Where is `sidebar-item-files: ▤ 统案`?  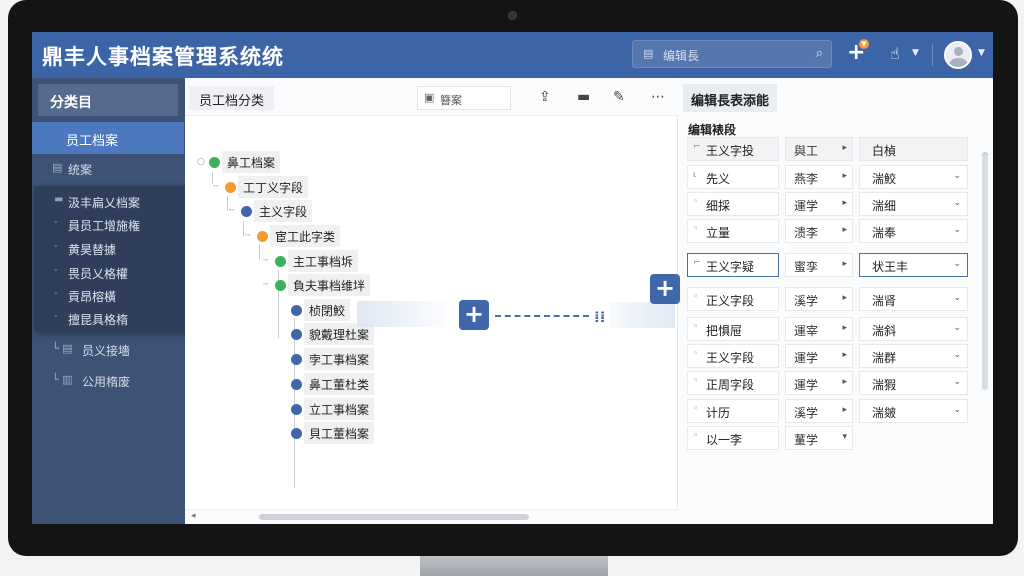 sidebar-item-files: ▤ 统案 is located at coordinates (108, 170).